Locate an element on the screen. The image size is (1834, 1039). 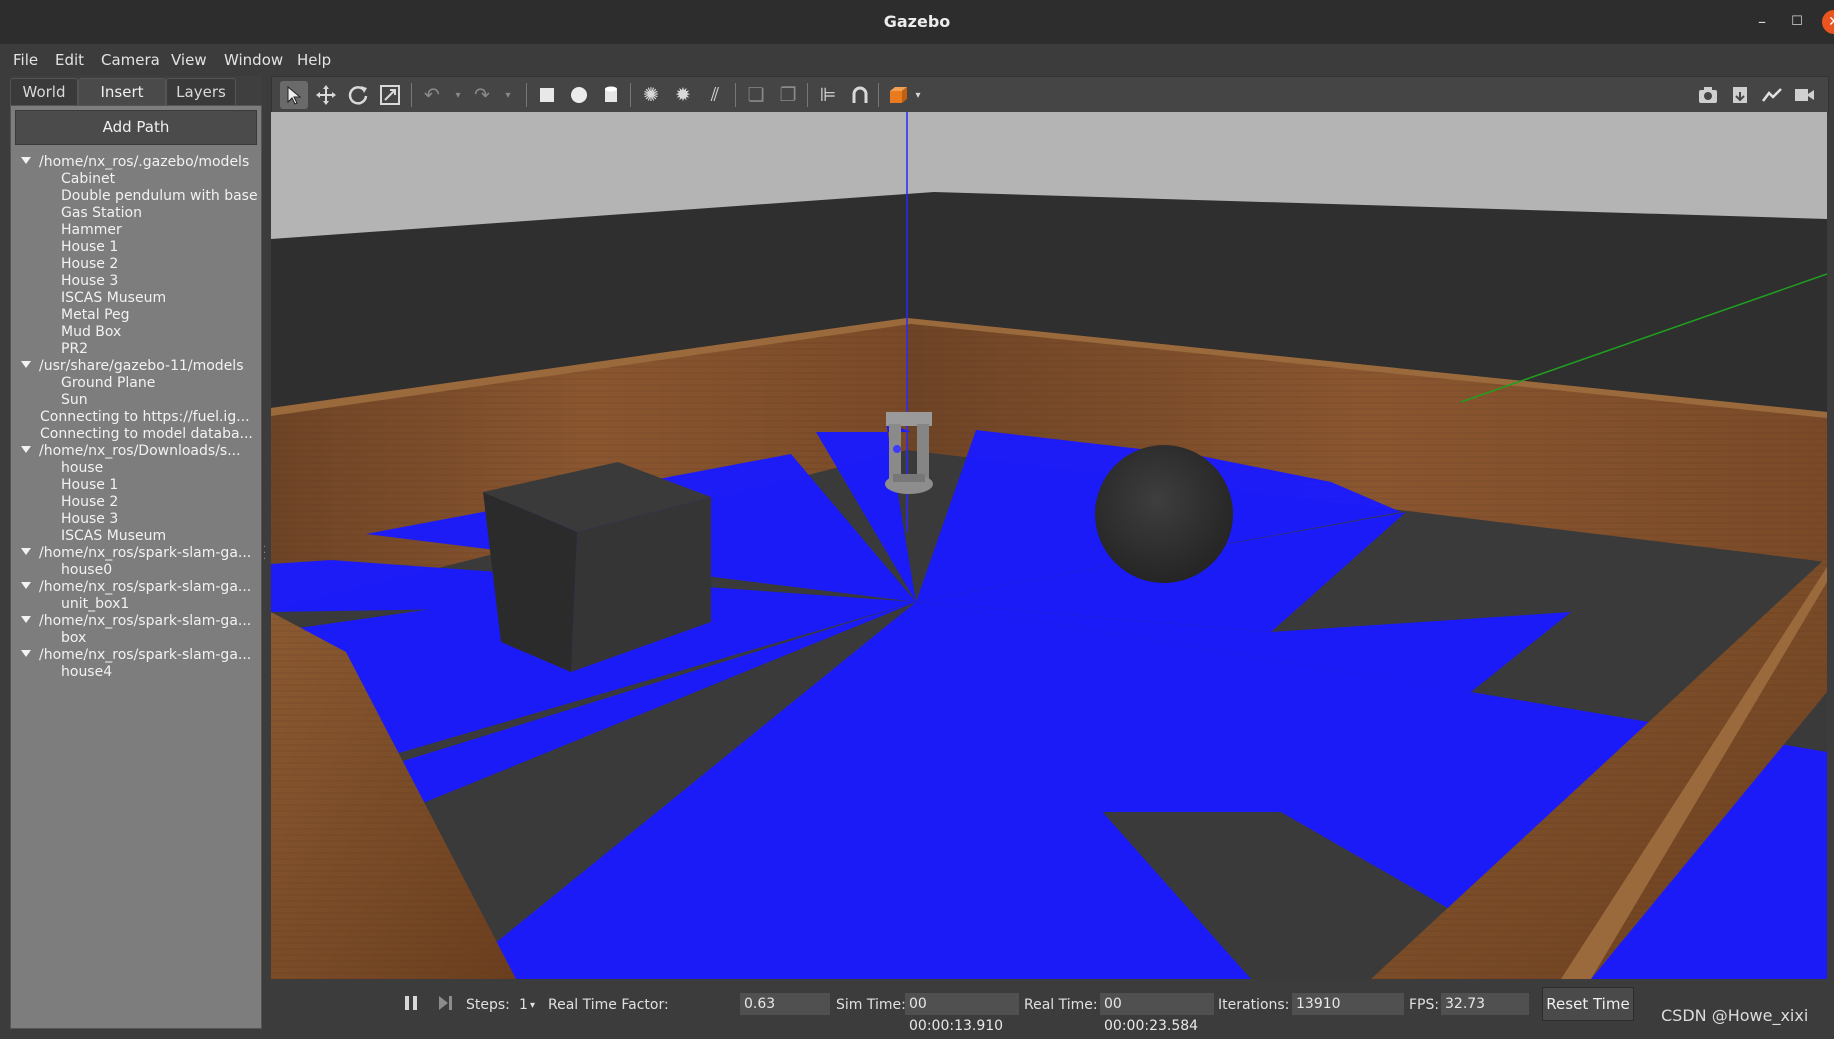
menu-help: Help is located at coordinates (314, 60).